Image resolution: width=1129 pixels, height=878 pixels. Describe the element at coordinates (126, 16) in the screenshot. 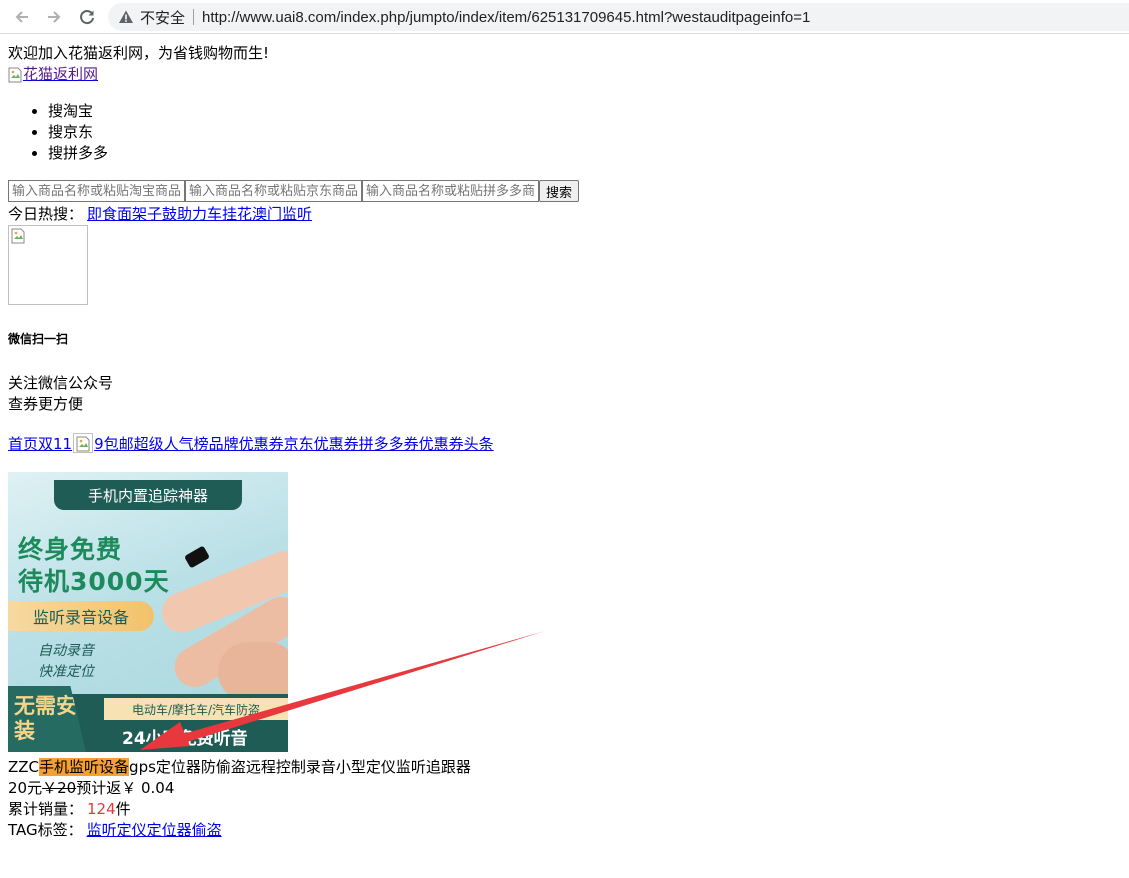

I see `warning-icon` at that location.